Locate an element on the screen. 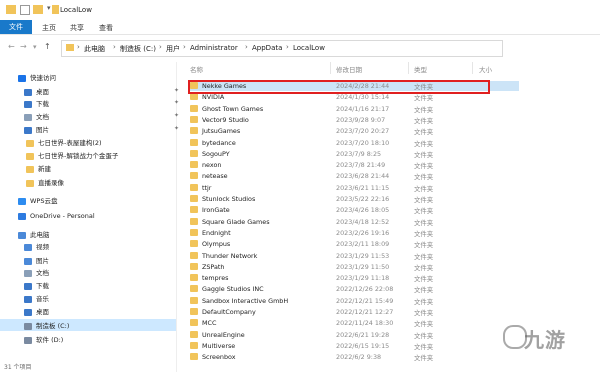 The width and height of the screenshot is (600, 372). column-type: 类型 is located at coordinates (420, 69).